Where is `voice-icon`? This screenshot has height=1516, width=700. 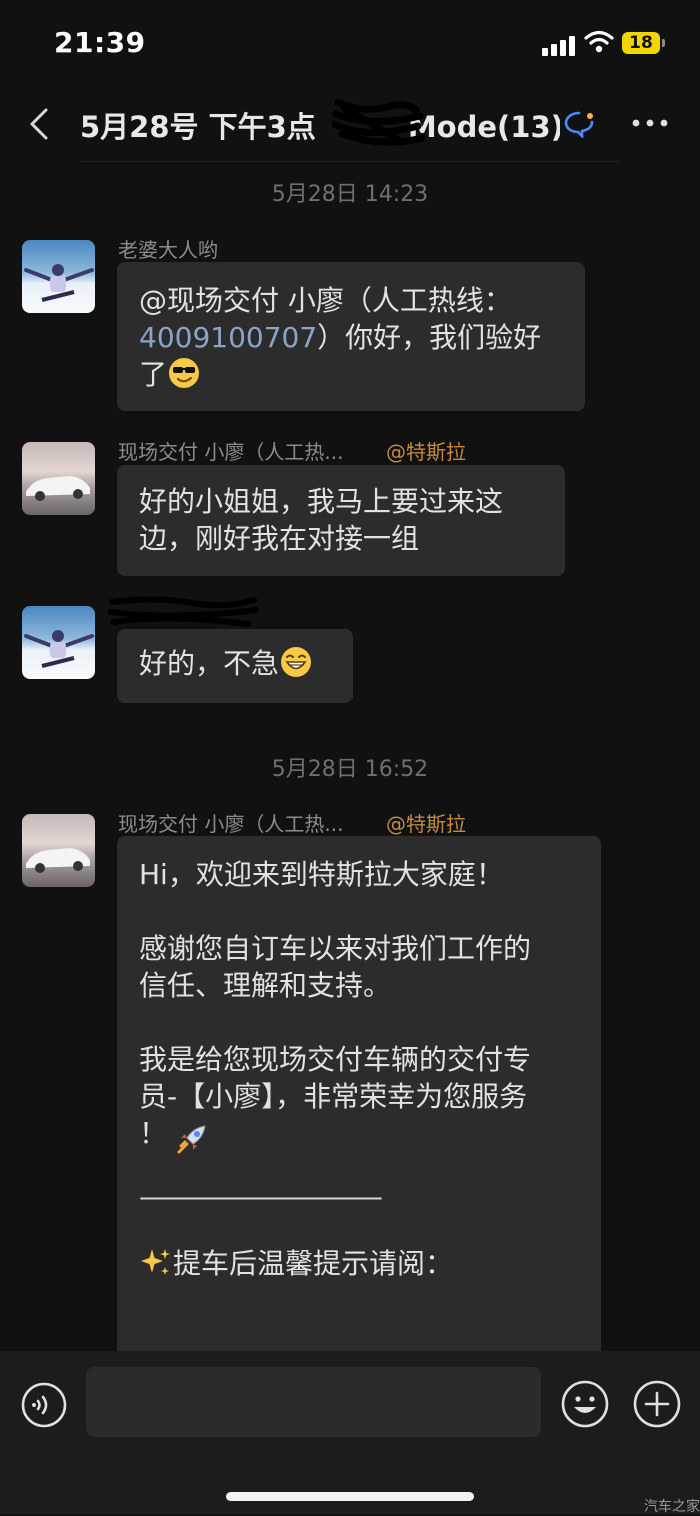
voice-icon is located at coordinates (44, 1405).